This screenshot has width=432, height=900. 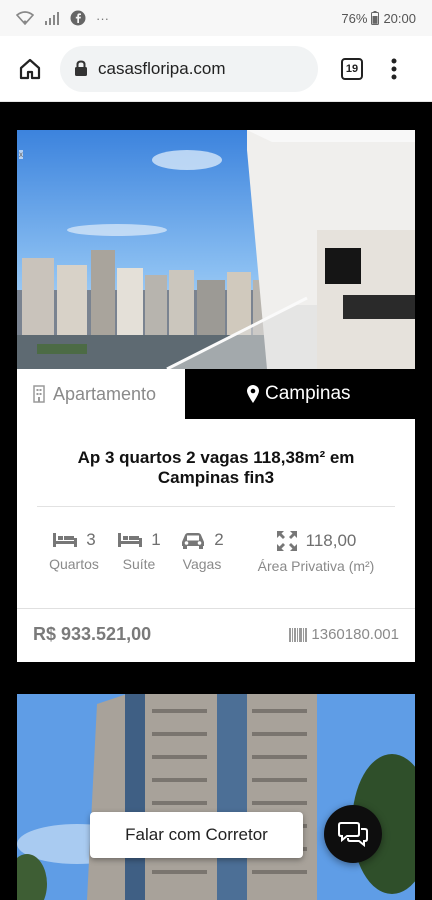 What do you see at coordinates (74, 564) in the screenshot?
I see `feature-label: Quartos` at bounding box center [74, 564].